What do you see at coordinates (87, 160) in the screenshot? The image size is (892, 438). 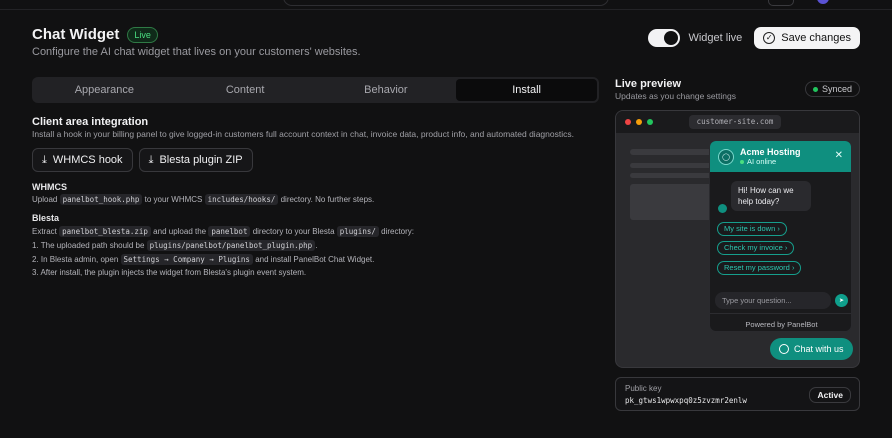 I see `whmcs-hook-label: WHMCS hook` at bounding box center [87, 160].